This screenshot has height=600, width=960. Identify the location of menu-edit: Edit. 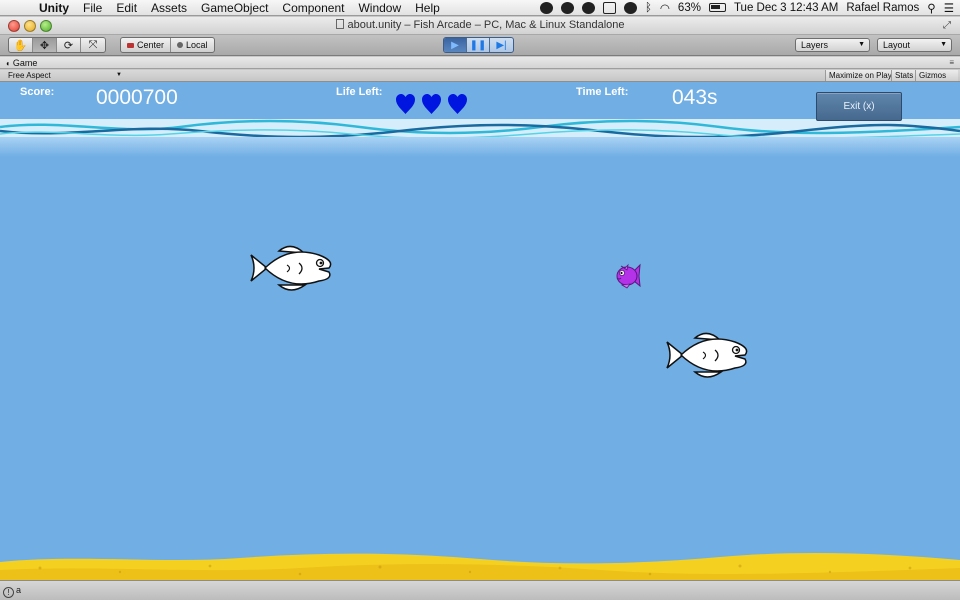
(126, 8).